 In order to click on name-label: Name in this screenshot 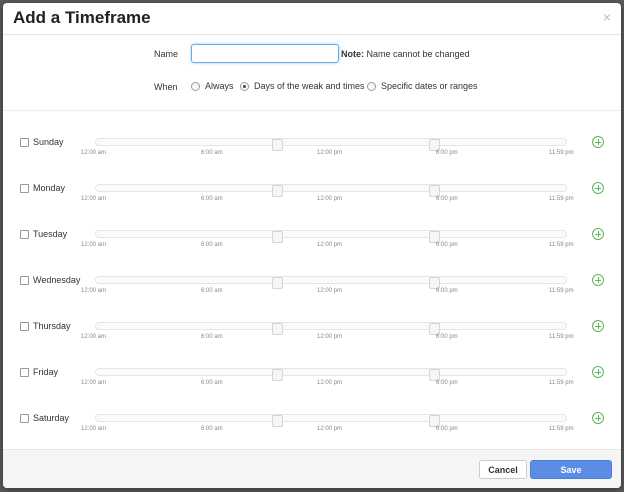, I will do `click(166, 54)`.